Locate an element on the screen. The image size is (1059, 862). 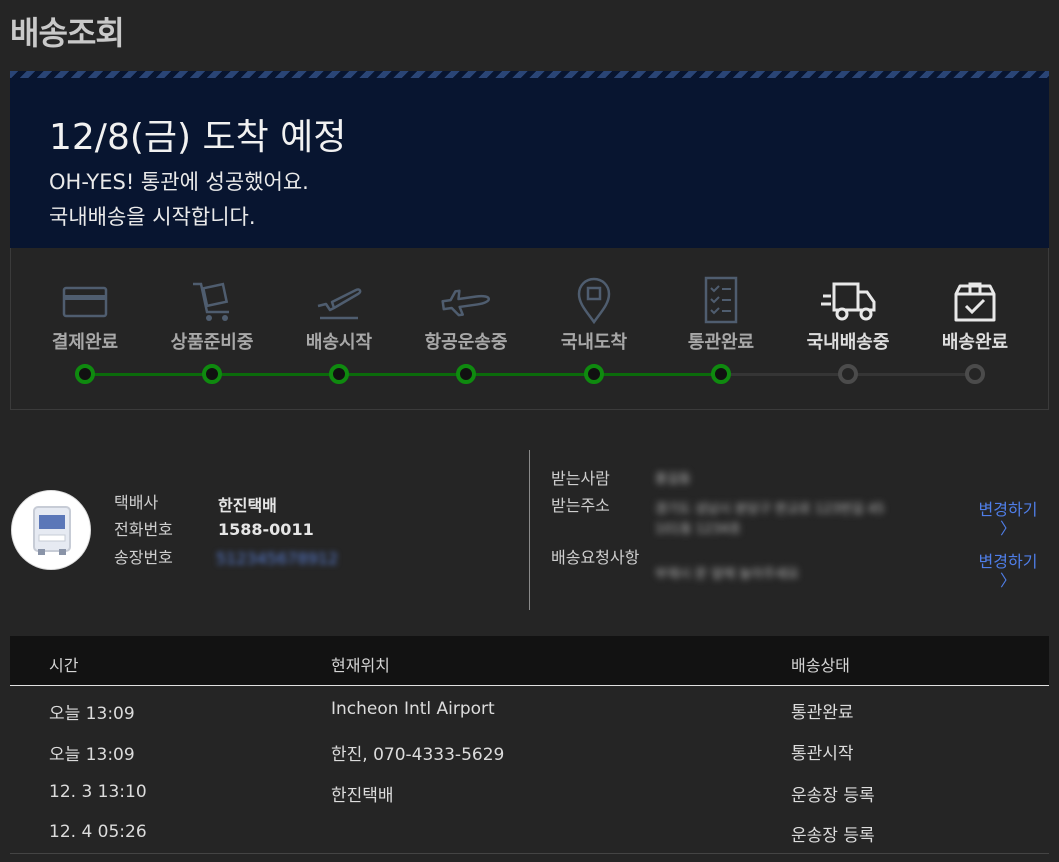
header-status: 배송상태 is located at coordinates (820, 665).